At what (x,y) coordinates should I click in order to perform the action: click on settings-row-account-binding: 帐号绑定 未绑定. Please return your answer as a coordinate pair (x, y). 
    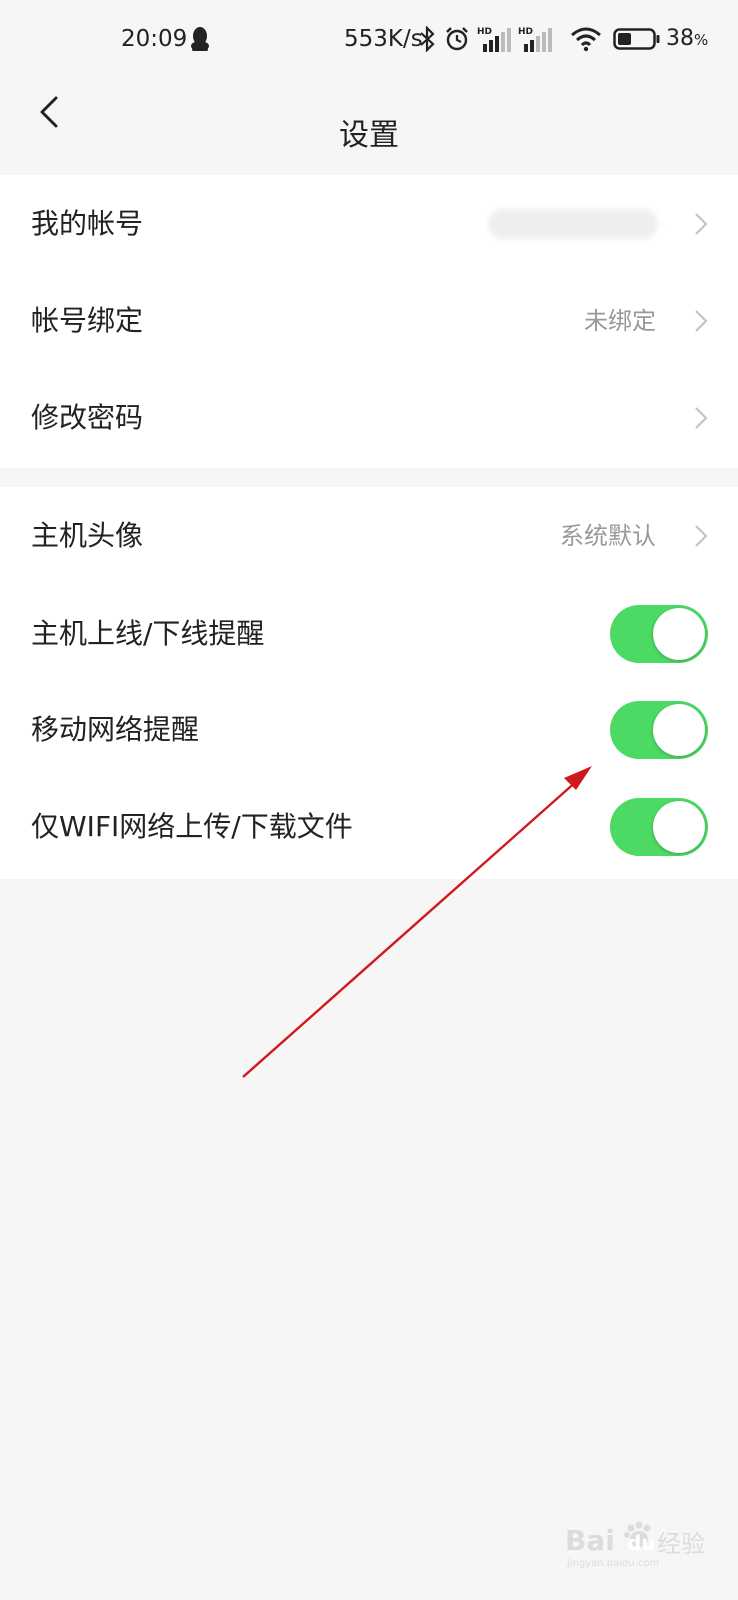
    Looking at the image, I should click on (369, 321).